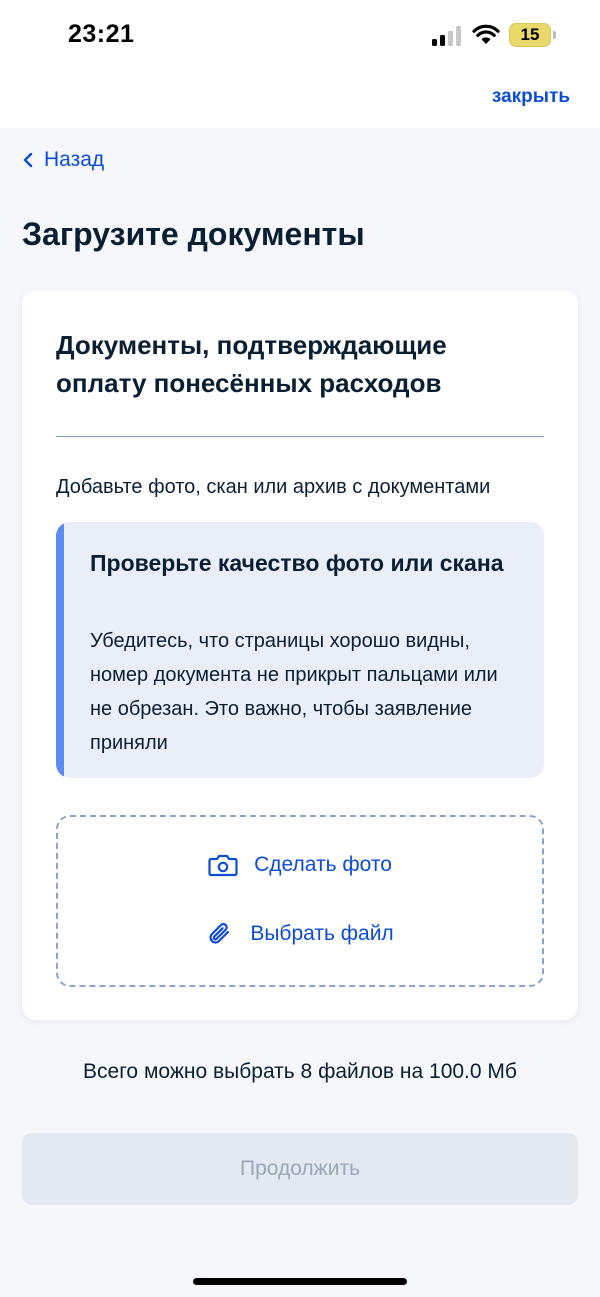 The height and width of the screenshot is (1297, 600). I want to click on back-link: Назад, so click(63, 160).